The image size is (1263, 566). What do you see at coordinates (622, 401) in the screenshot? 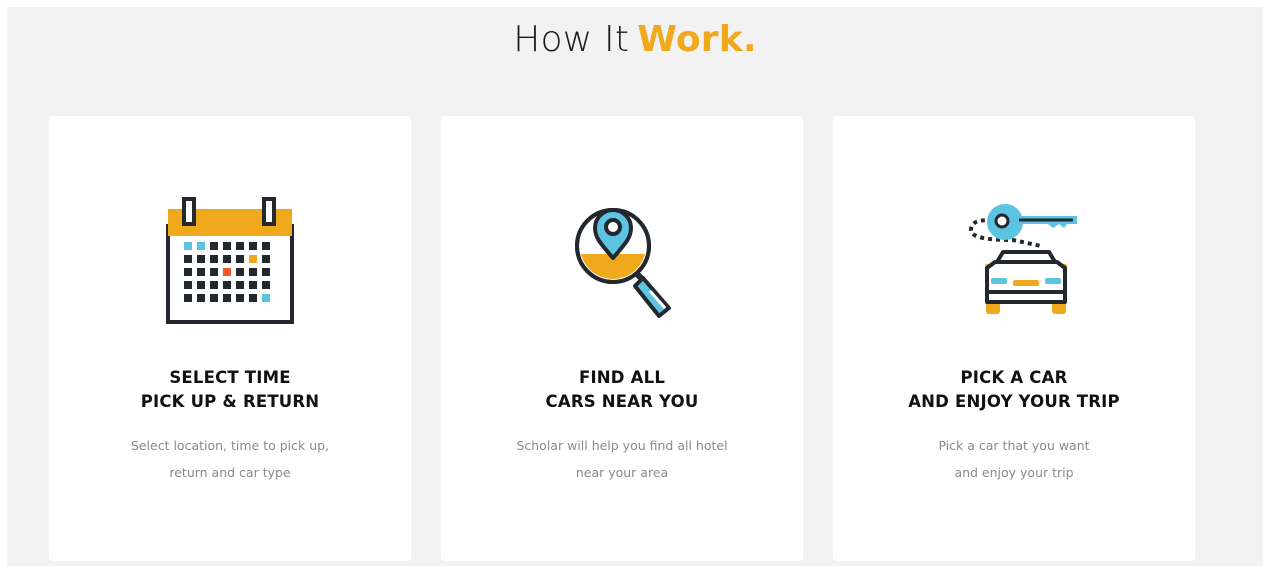
I see `step-heading-line2: CARS NEAR YOU` at bounding box center [622, 401].